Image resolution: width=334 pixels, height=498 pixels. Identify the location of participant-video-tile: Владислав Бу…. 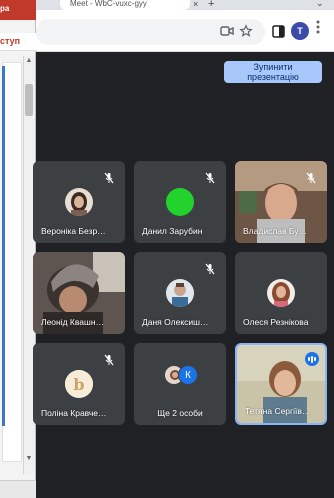
(281, 202).